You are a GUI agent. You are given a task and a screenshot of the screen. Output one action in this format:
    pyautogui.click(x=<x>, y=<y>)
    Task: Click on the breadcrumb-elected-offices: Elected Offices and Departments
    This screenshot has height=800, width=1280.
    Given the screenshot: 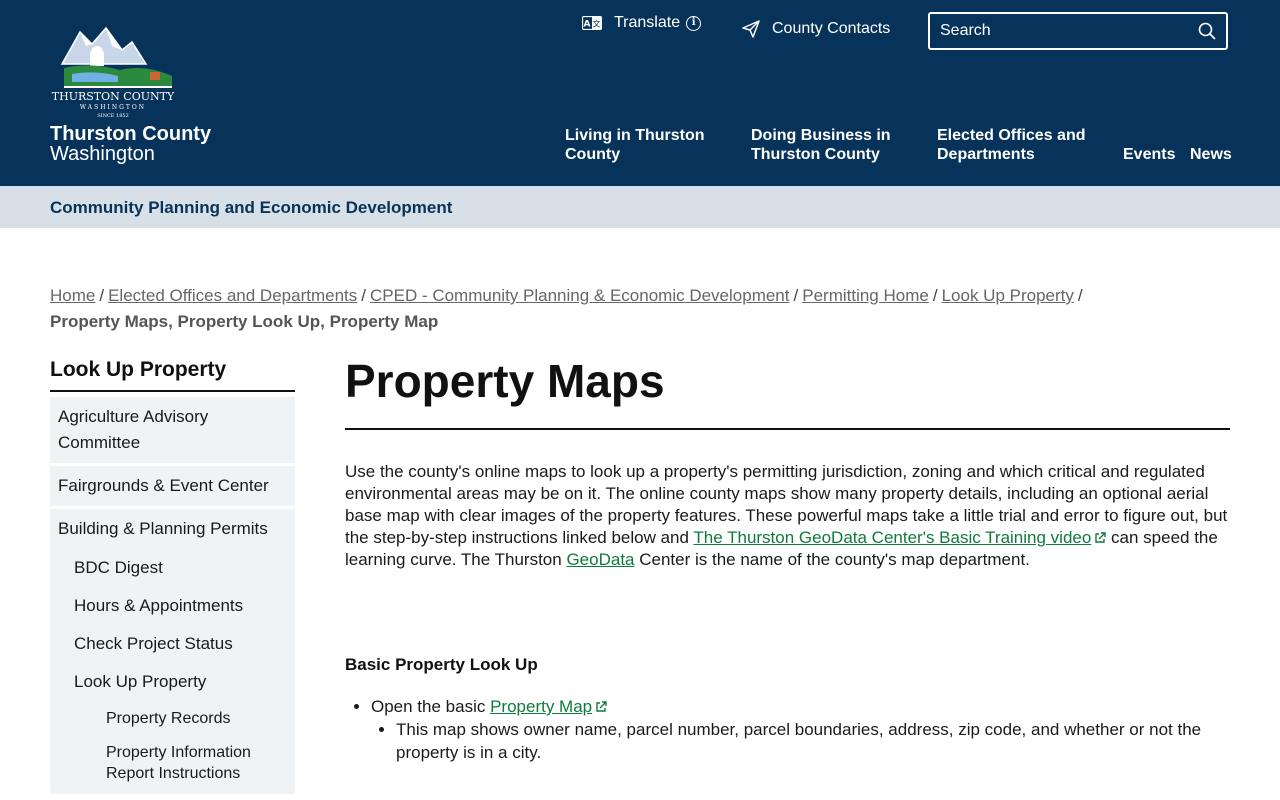 What is the action you would take?
    pyautogui.click(x=232, y=295)
    